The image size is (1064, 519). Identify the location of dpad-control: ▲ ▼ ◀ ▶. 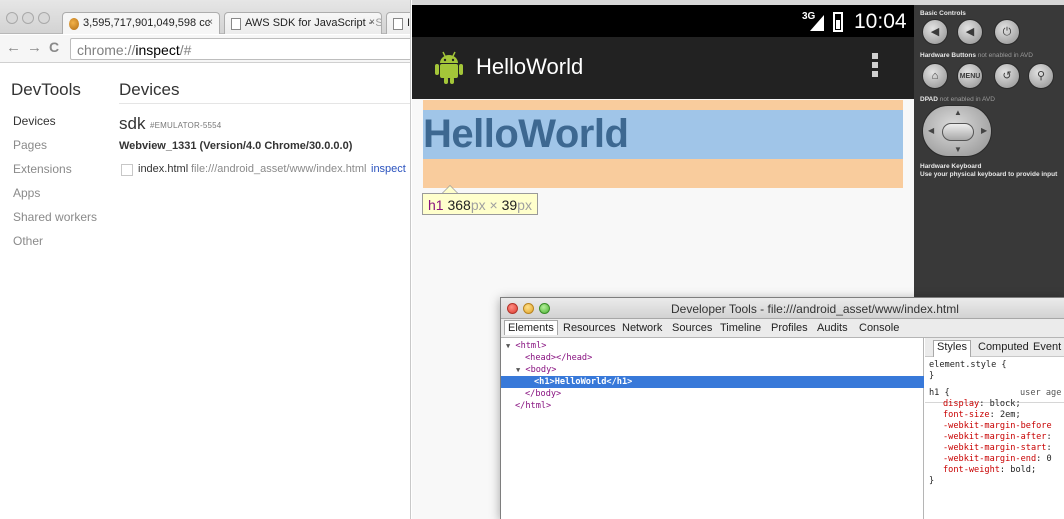
(957, 131).